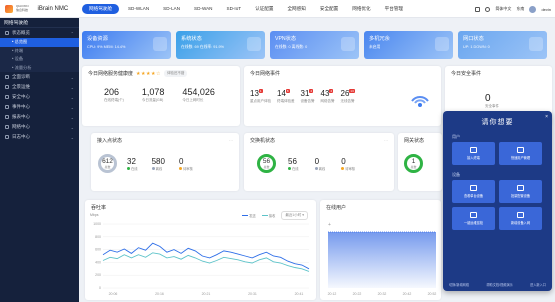 The image size is (555, 302). What do you see at coordinates (499, 284) in the screenshot?
I see `help-docs-link: 帮助文档/视频演示` at bounding box center [499, 284].